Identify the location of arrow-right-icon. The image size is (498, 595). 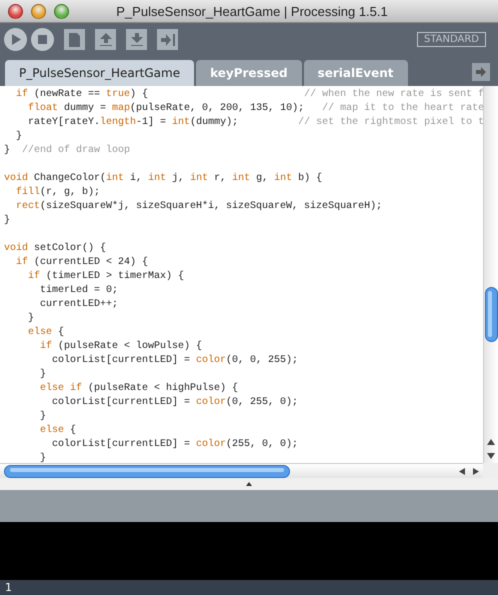
(481, 72).